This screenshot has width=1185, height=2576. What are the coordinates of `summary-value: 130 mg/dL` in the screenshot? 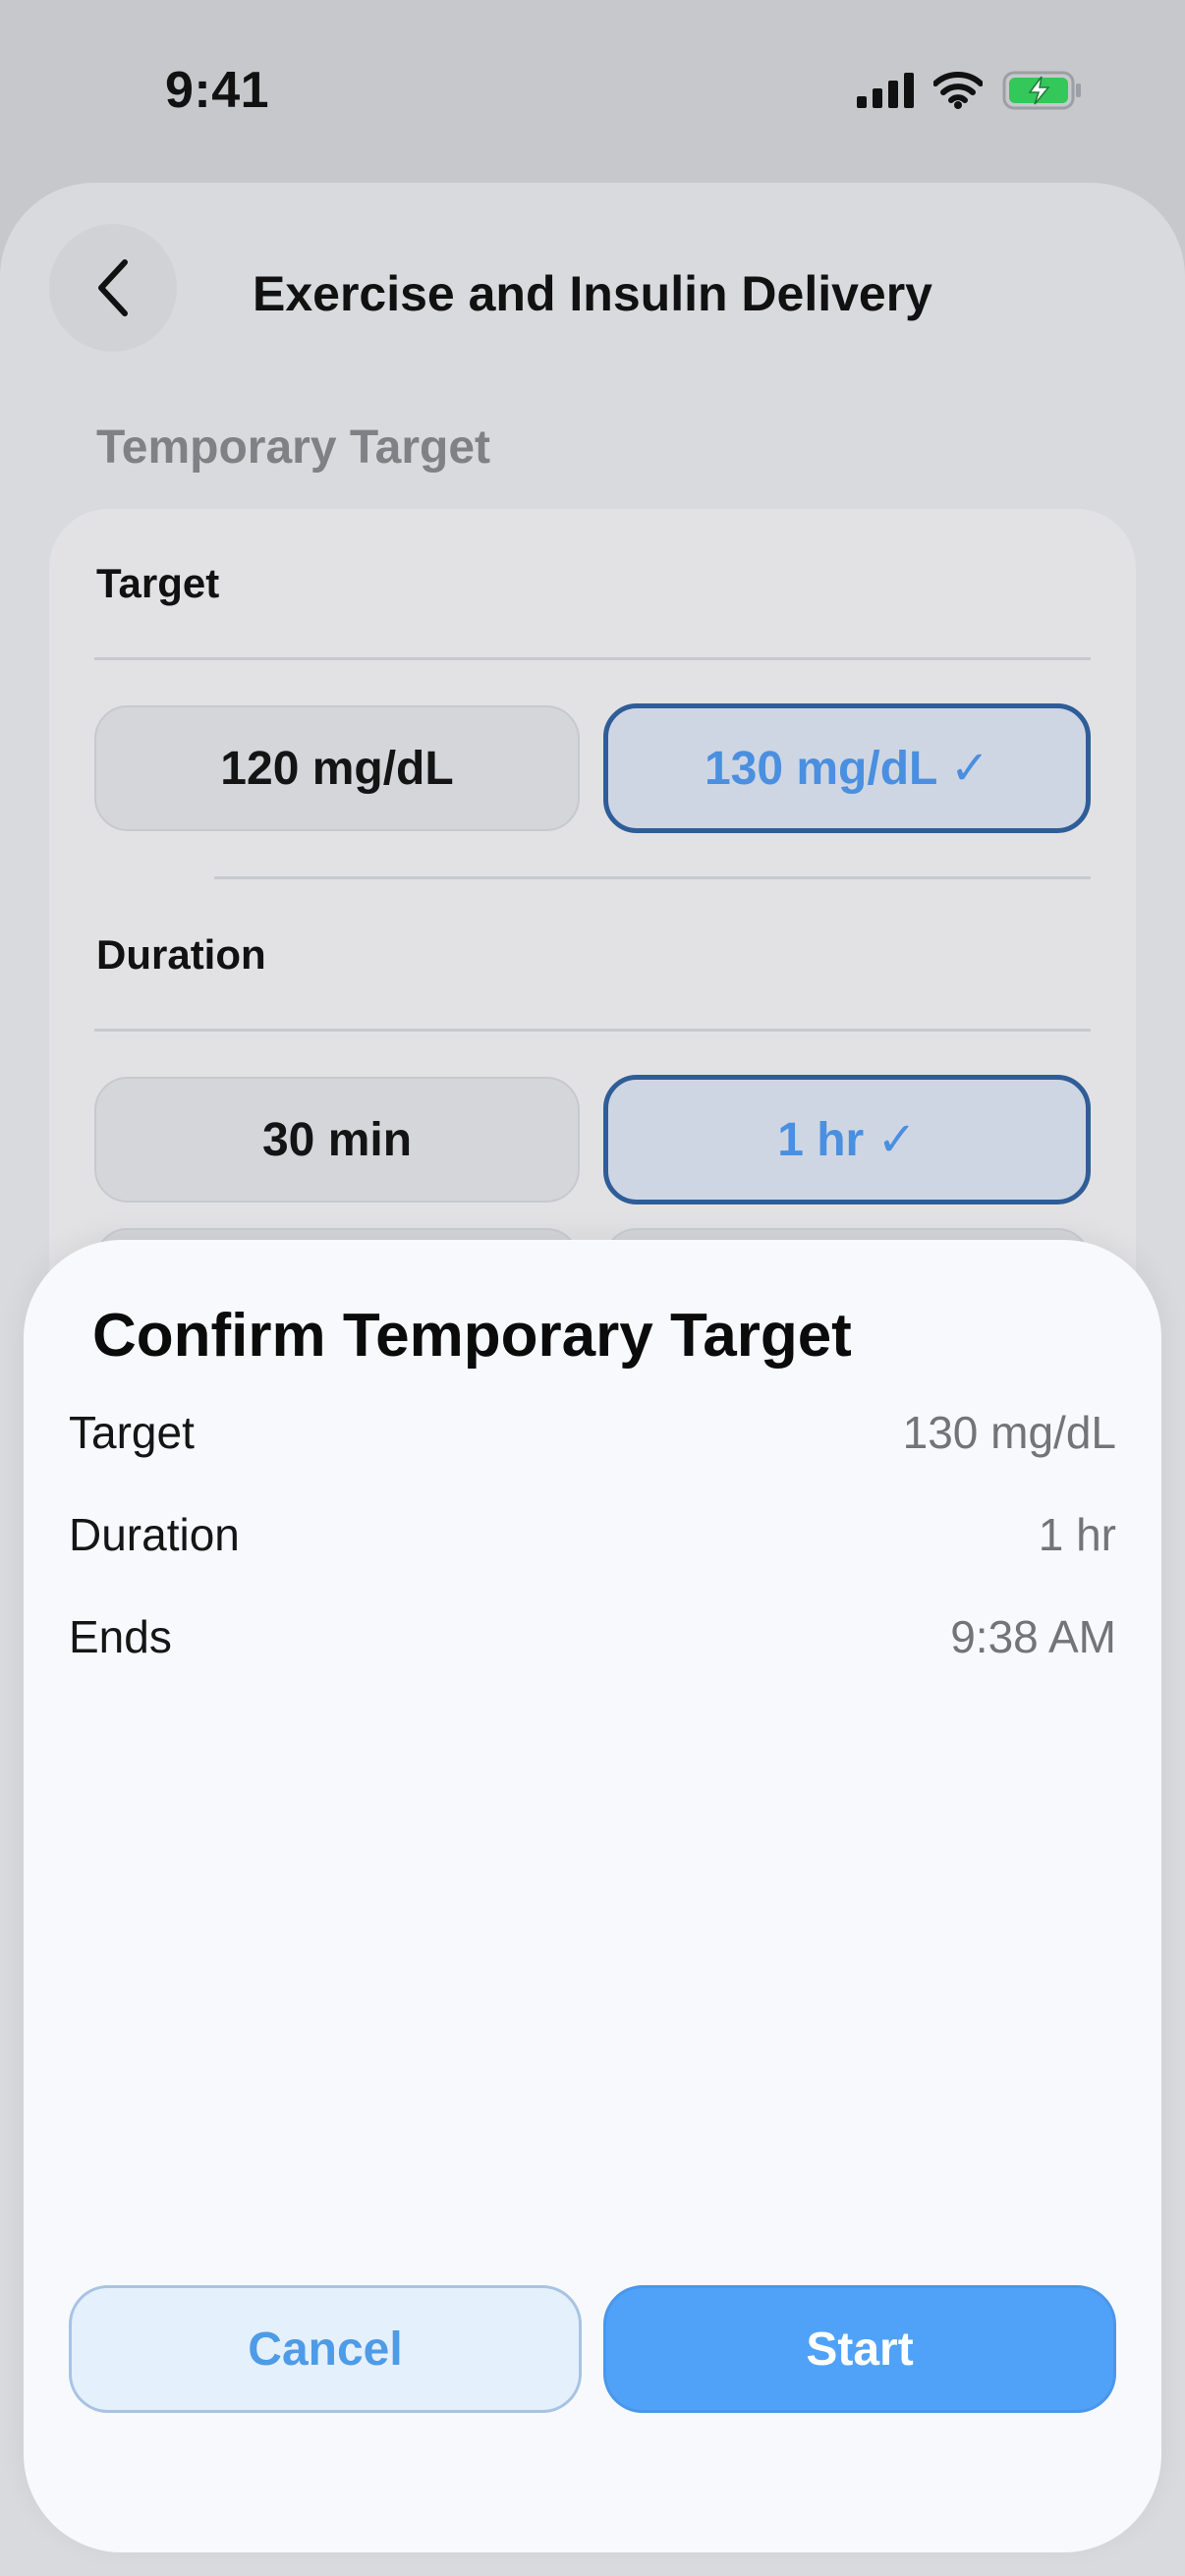 It's located at (1009, 1432).